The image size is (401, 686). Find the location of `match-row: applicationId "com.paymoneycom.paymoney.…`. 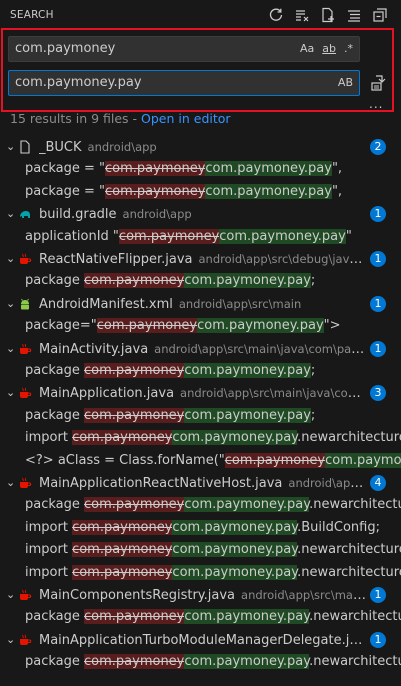

match-row: applicationId "com.paymoneycom.paymoney.… is located at coordinates (200, 237).